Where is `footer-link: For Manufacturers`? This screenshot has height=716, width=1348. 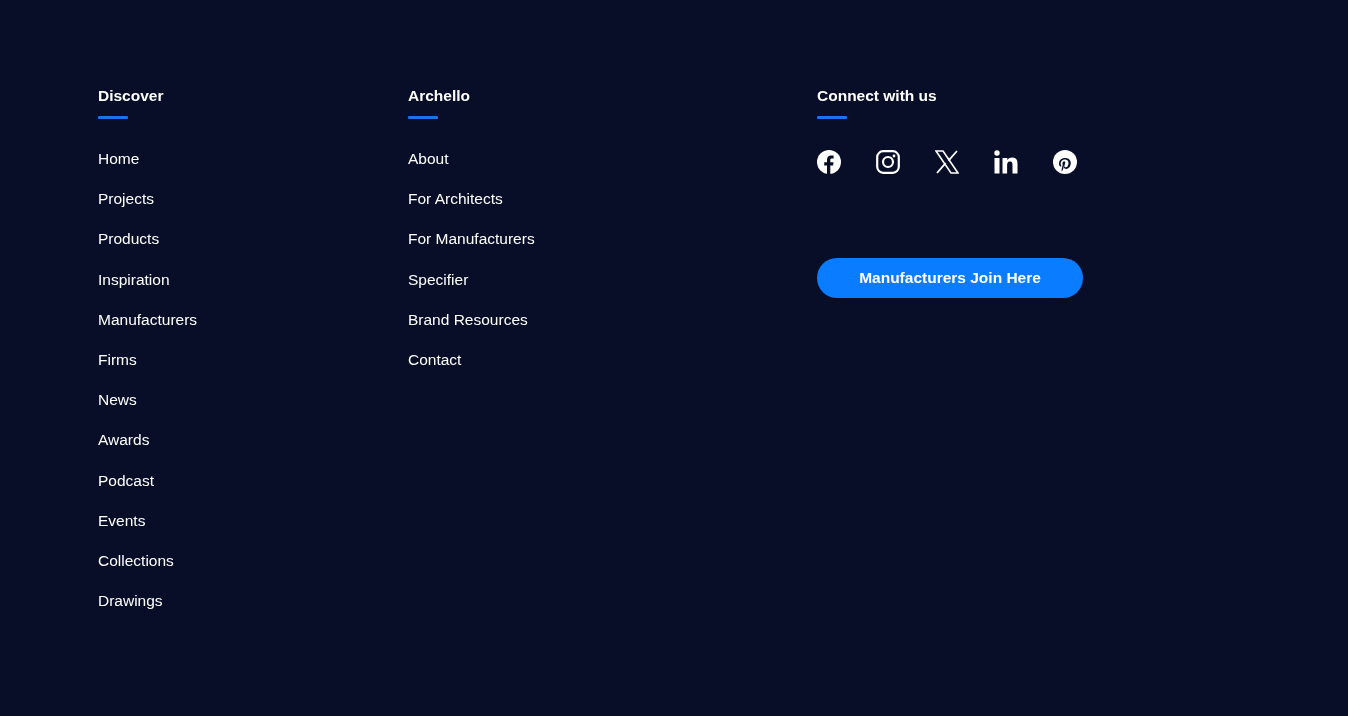
footer-link: For Manufacturers is located at coordinates (471, 239).